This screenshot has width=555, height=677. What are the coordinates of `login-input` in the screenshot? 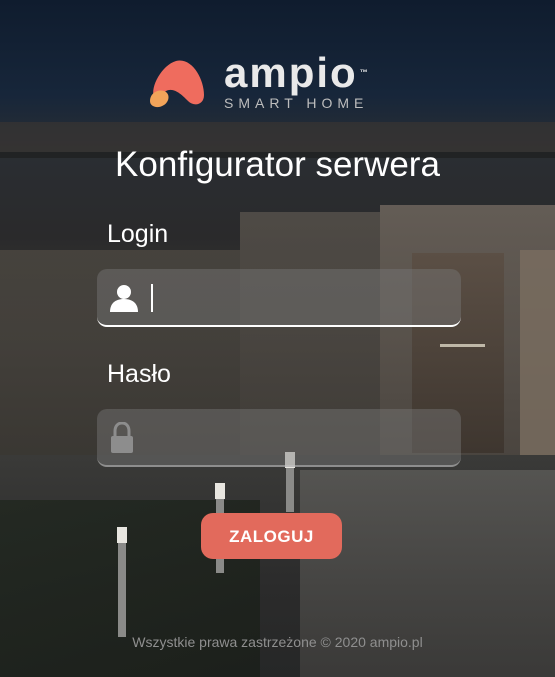 It's located at (296, 298).